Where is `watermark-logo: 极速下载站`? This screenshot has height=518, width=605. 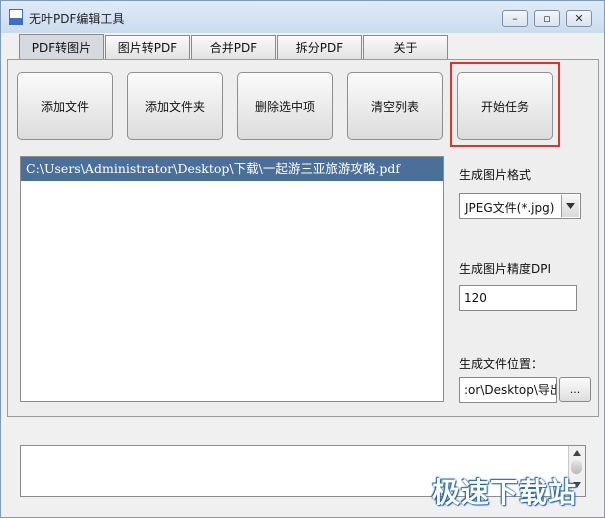
watermark-logo: 极速下载站 is located at coordinates (505, 492).